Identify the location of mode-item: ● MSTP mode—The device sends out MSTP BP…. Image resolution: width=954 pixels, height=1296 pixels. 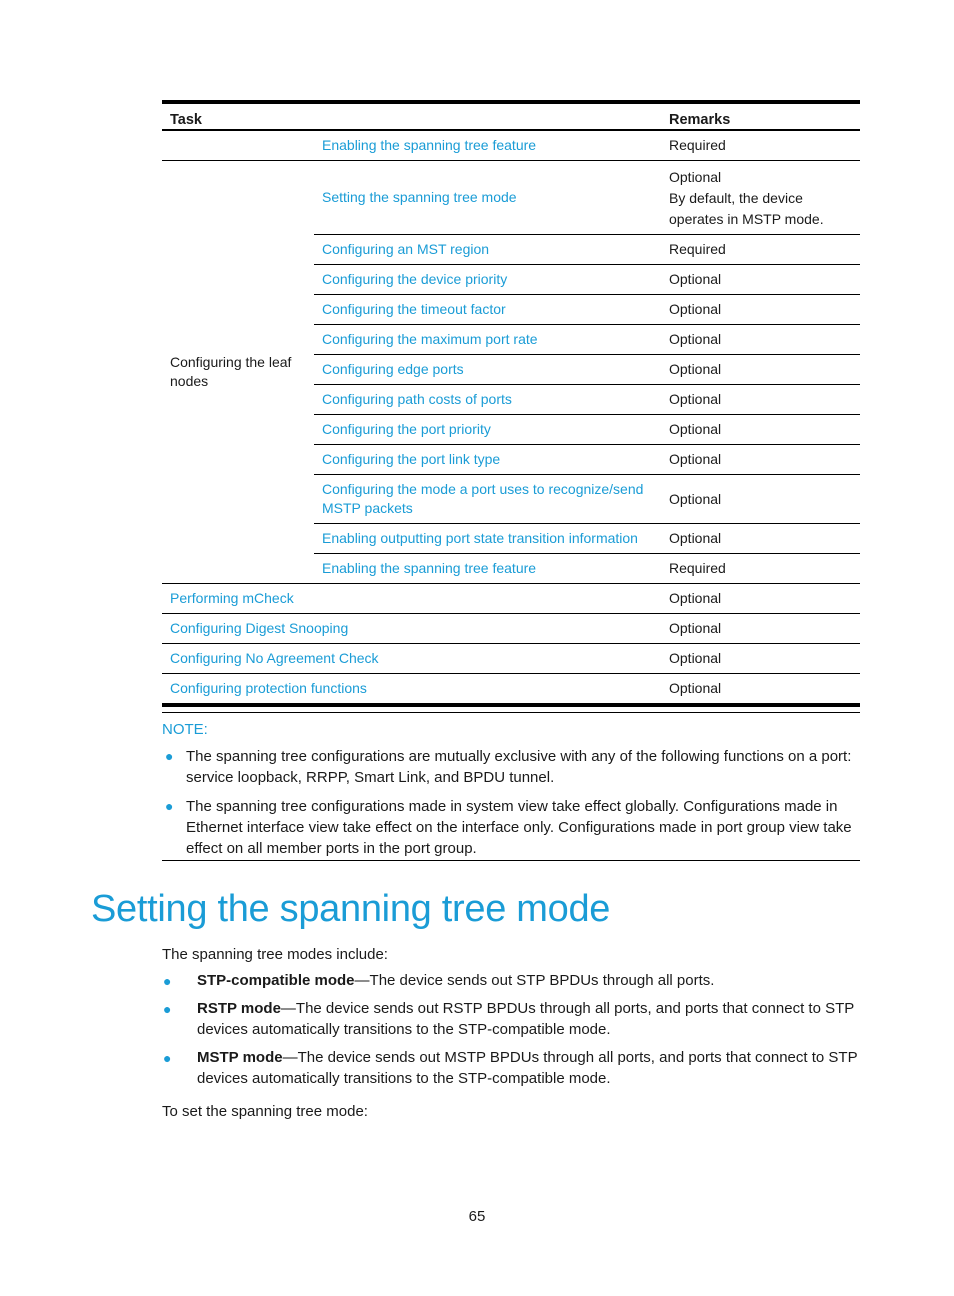
(512, 1068).